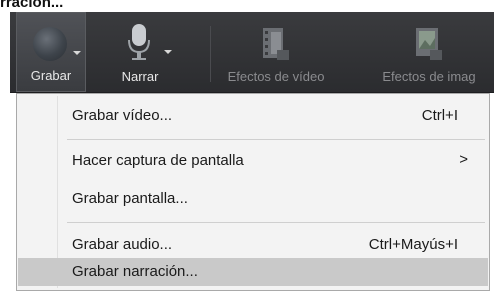  I want to click on menu-item-record-audio: Grabar audio... Ctrl+Mayús+I, so click(253, 245).